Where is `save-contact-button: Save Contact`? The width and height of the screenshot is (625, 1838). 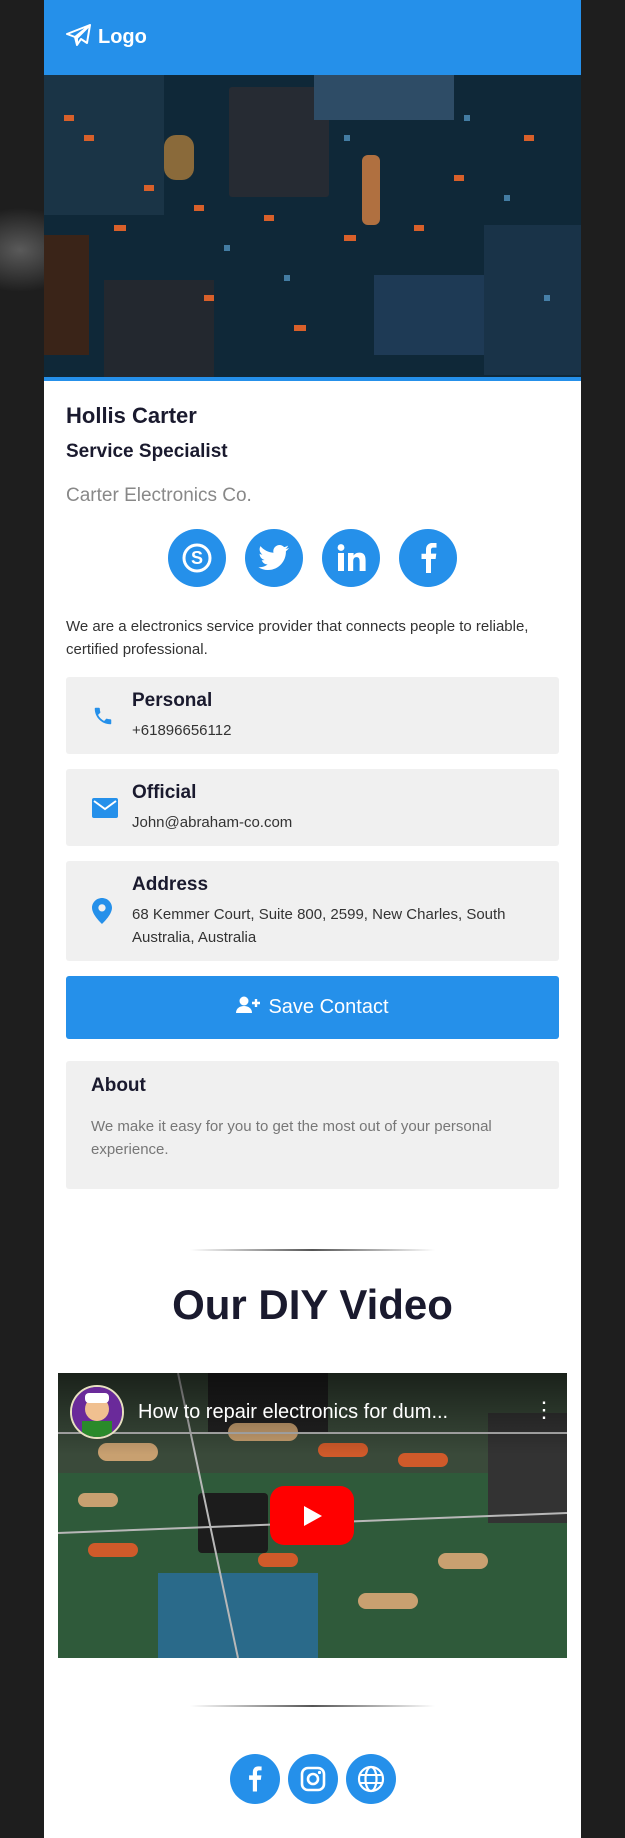 save-contact-button: Save Contact is located at coordinates (312, 1007).